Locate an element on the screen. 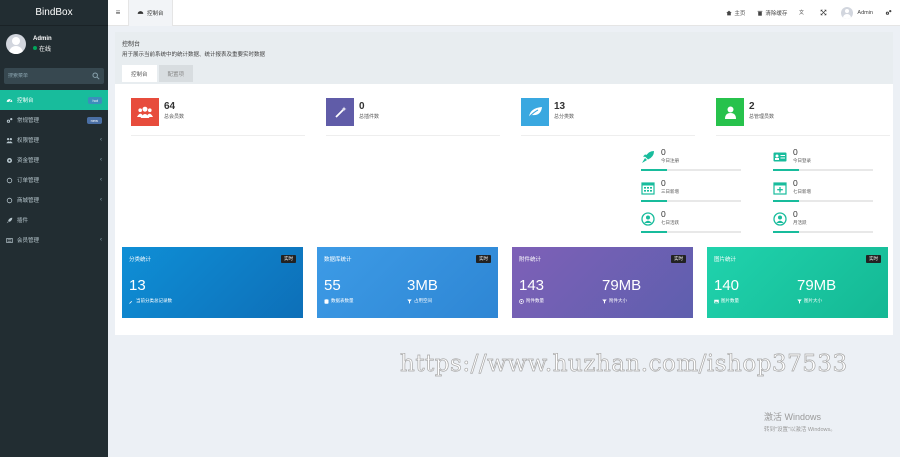 The image size is (900, 457). sidebar-item-label: 控制台 is located at coordinates (25, 101).